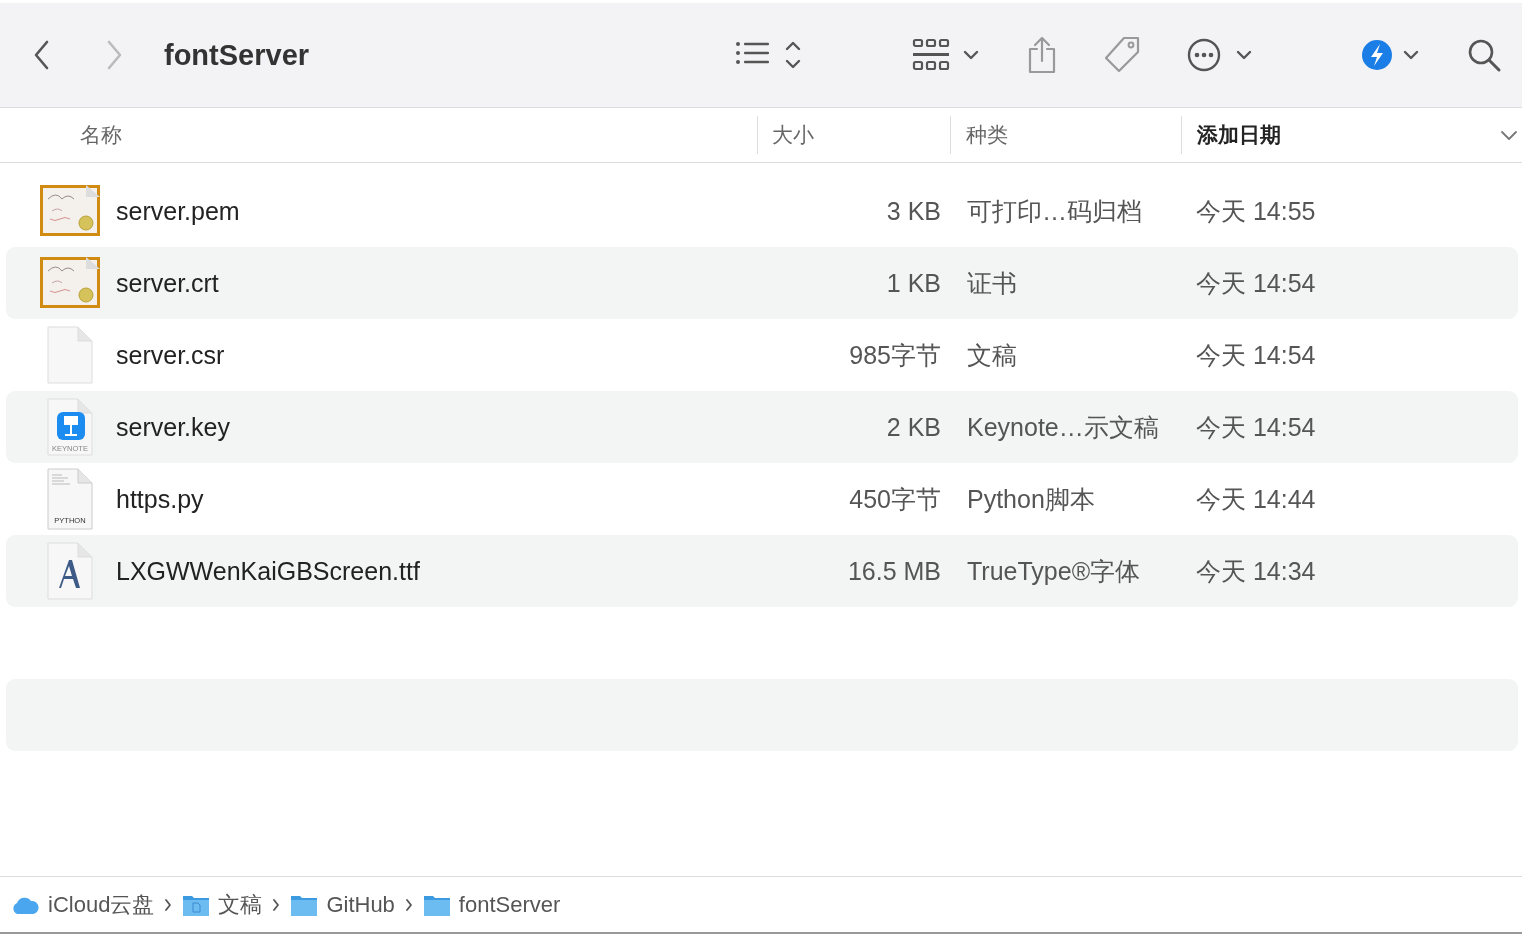 Image resolution: width=1522 pixels, height=934 pixels. I want to click on file-size: 985字节, so click(894, 355).